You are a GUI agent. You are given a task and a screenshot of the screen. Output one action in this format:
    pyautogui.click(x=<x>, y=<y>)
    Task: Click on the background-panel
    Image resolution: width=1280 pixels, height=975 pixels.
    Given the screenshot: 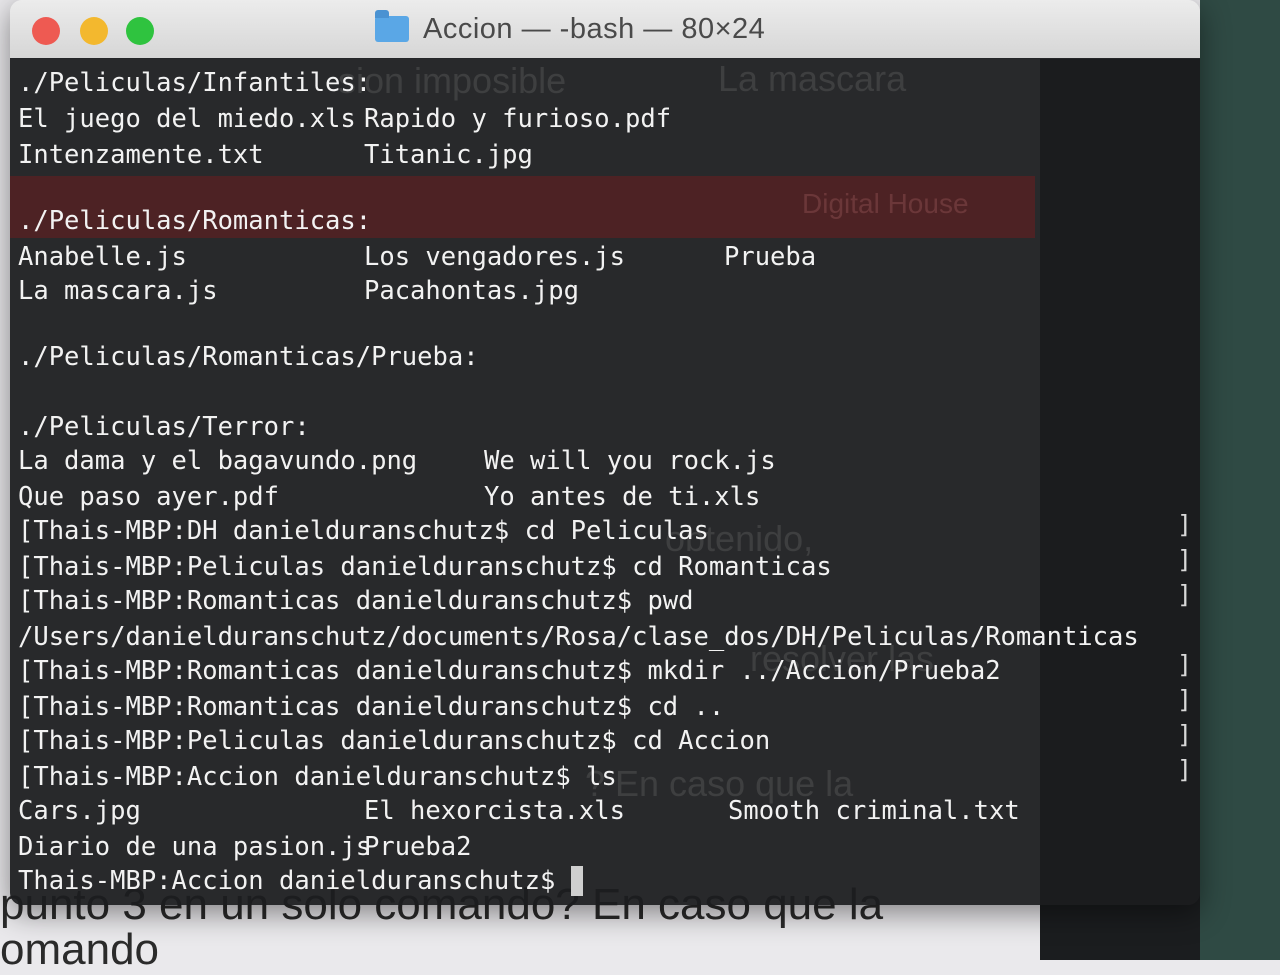 What is the action you would take?
    pyautogui.click(x=1240, y=480)
    